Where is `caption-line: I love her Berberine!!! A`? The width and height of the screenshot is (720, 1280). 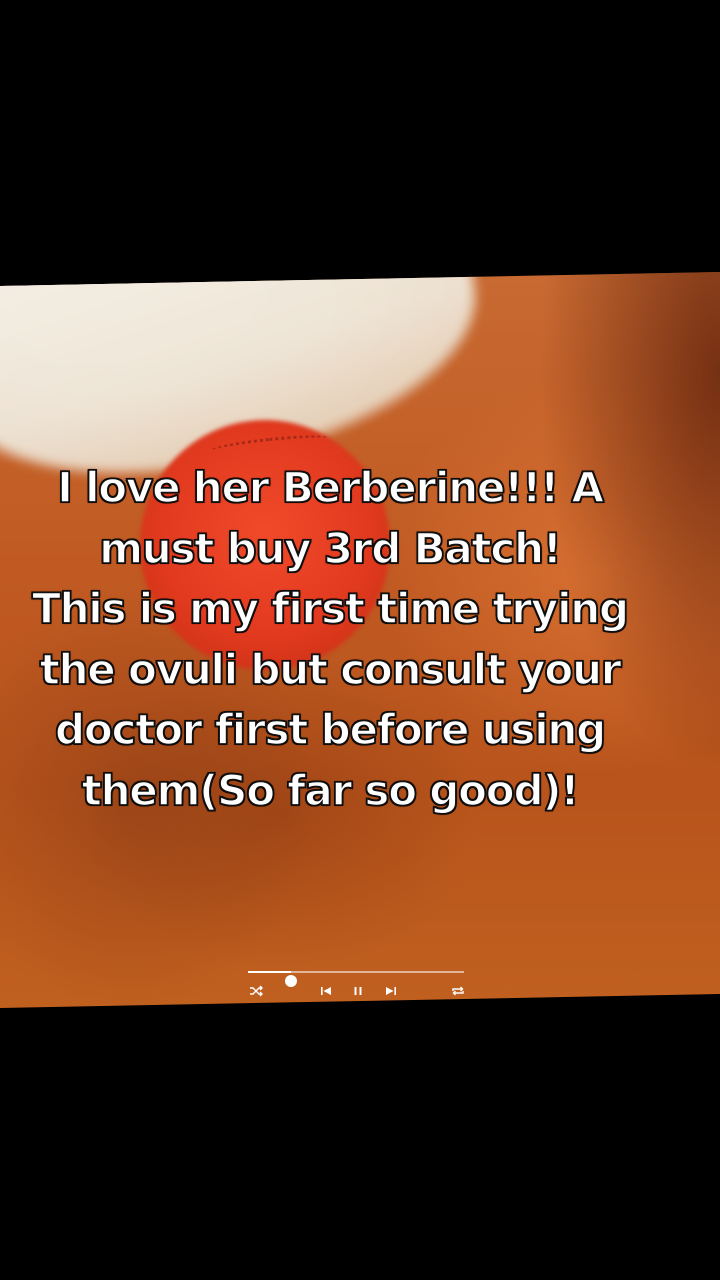 caption-line: I love her Berberine!!! A is located at coordinates (330, 487).